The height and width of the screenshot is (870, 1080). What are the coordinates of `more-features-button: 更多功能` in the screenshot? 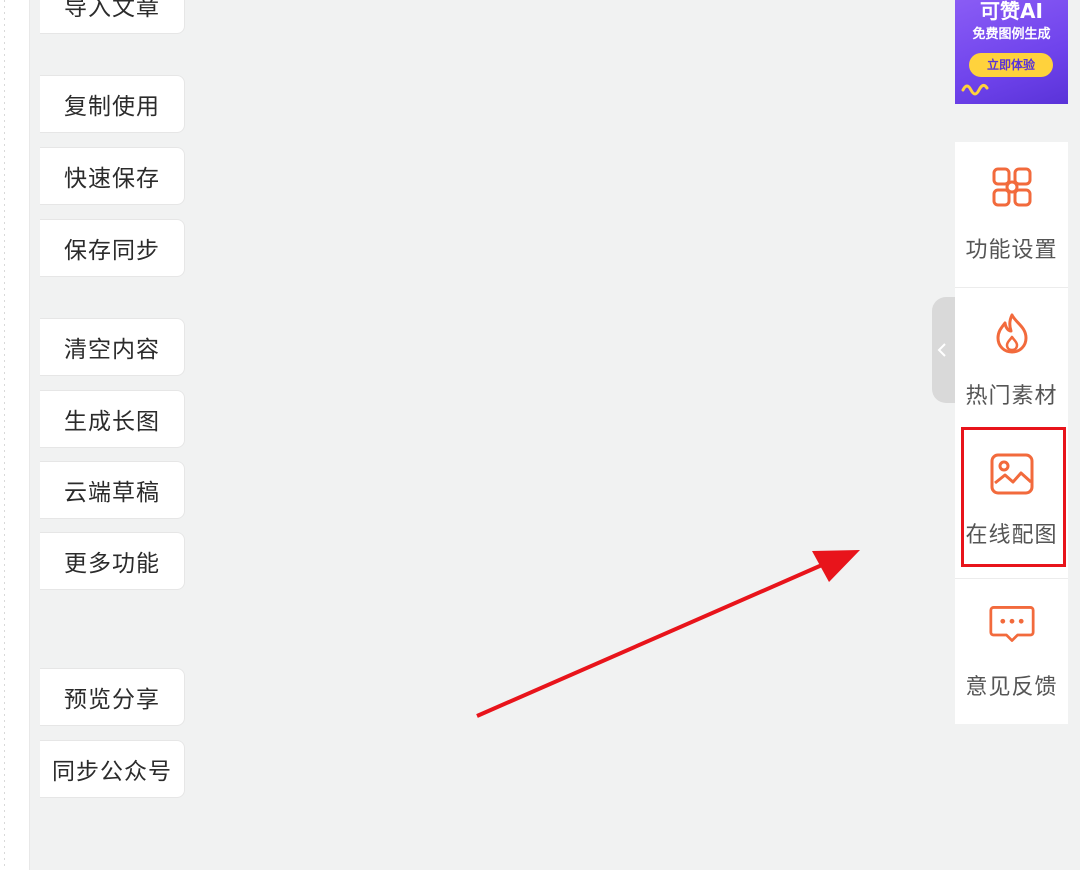 It's located at (112, 561).